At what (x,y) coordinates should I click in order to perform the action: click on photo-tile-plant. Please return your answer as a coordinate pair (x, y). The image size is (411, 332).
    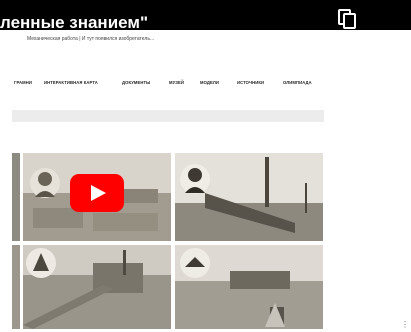
    Looking at the image, I should click on (97, 287).